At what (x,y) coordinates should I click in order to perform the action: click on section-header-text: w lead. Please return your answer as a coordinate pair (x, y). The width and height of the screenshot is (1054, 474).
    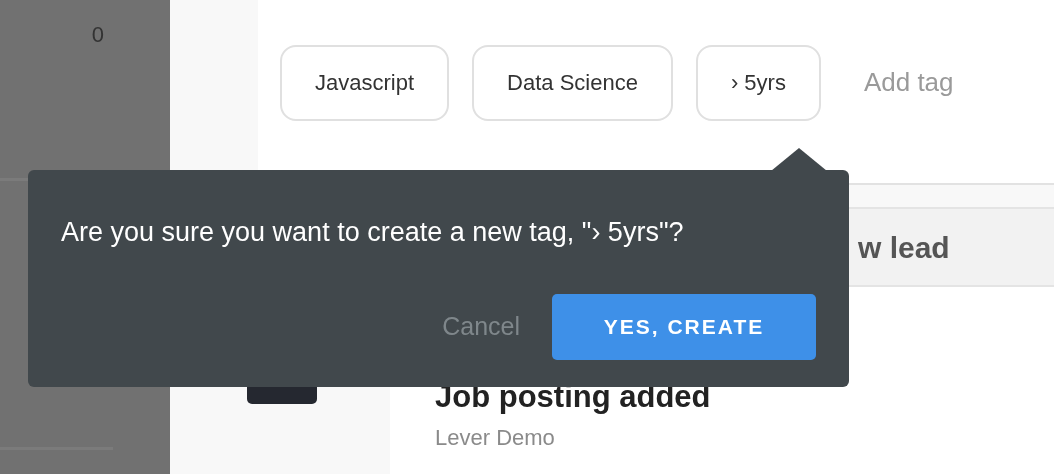
    Looking at the image, I should click on (904, 247).